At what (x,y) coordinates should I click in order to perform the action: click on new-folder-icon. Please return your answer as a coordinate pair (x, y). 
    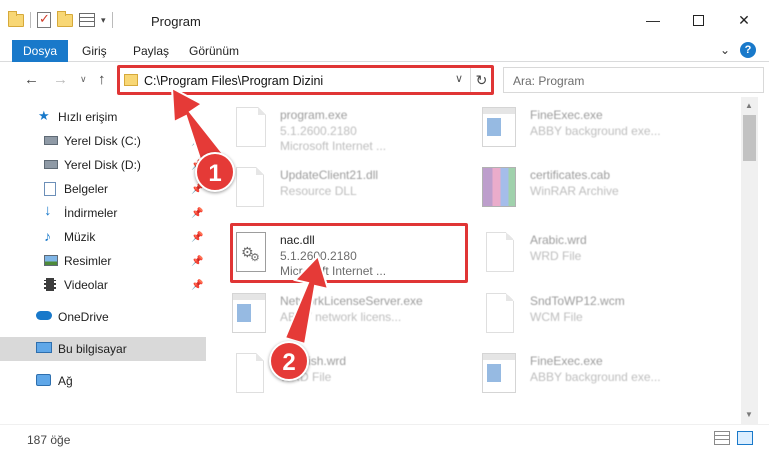
    Looking at the image, I should click on (65, 18).